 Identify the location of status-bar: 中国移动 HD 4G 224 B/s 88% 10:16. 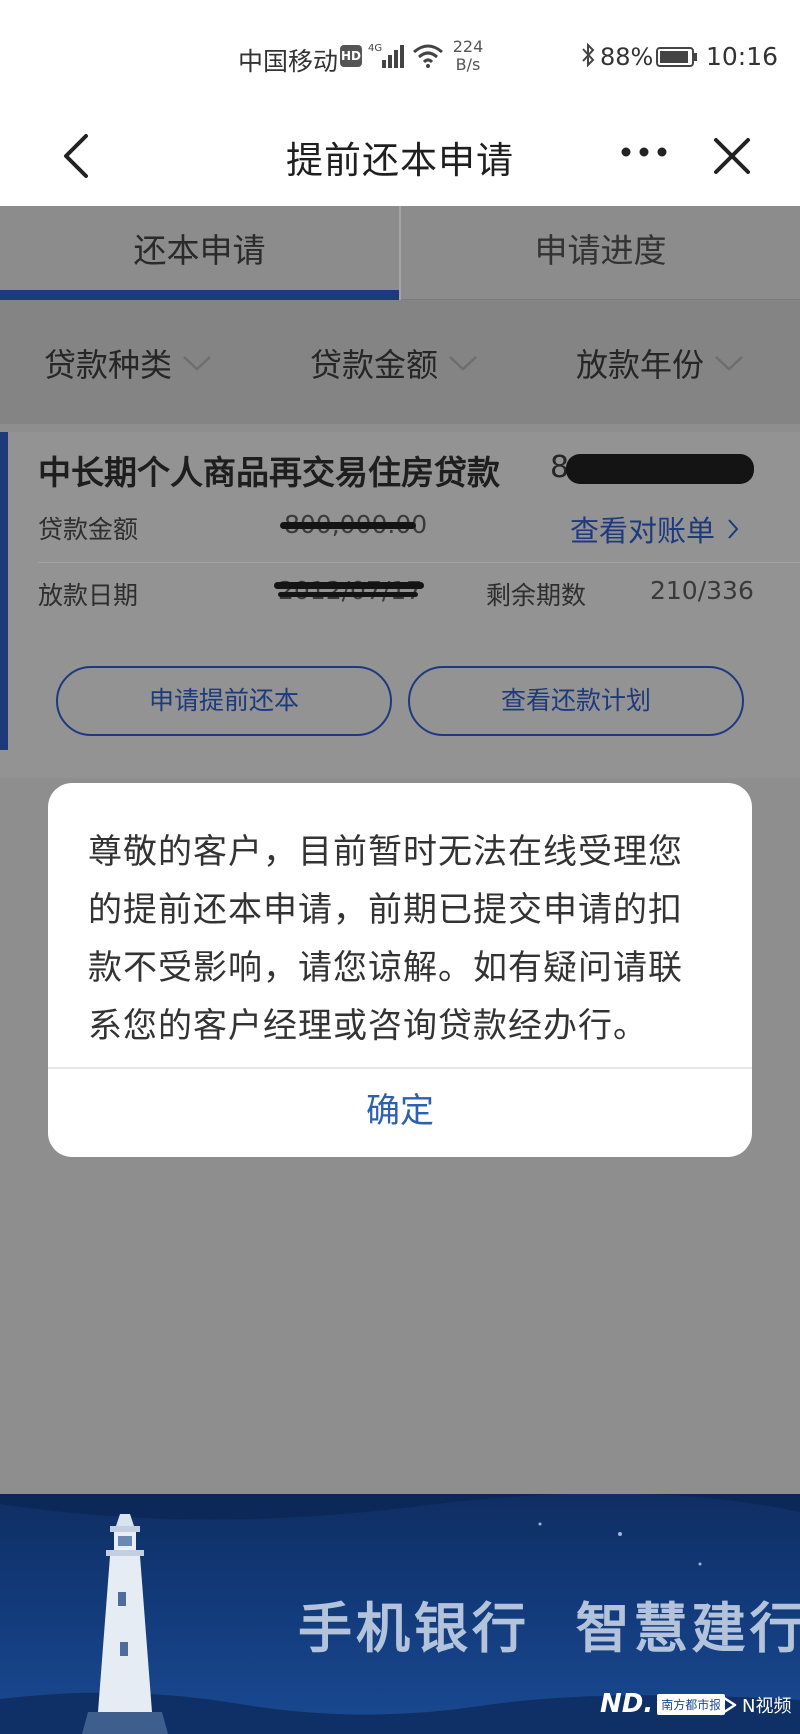
(400, 55).